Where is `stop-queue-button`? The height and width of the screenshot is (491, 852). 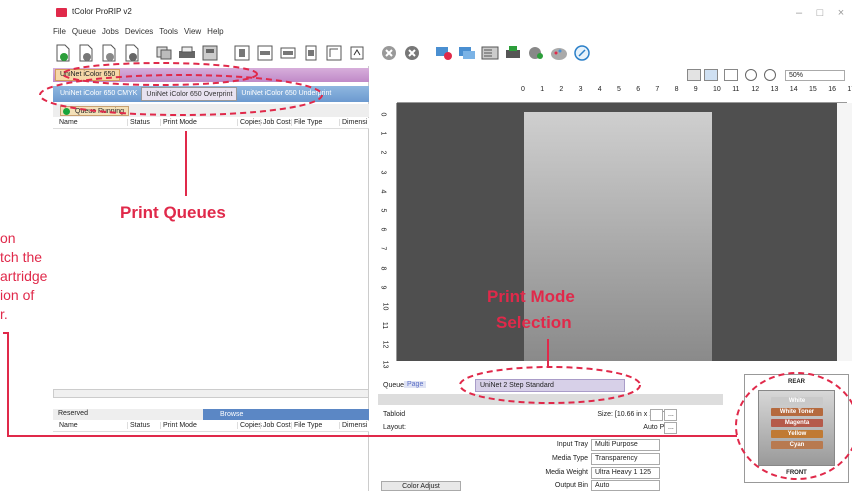 stop-queue-button is located at coordinates (412, 53).